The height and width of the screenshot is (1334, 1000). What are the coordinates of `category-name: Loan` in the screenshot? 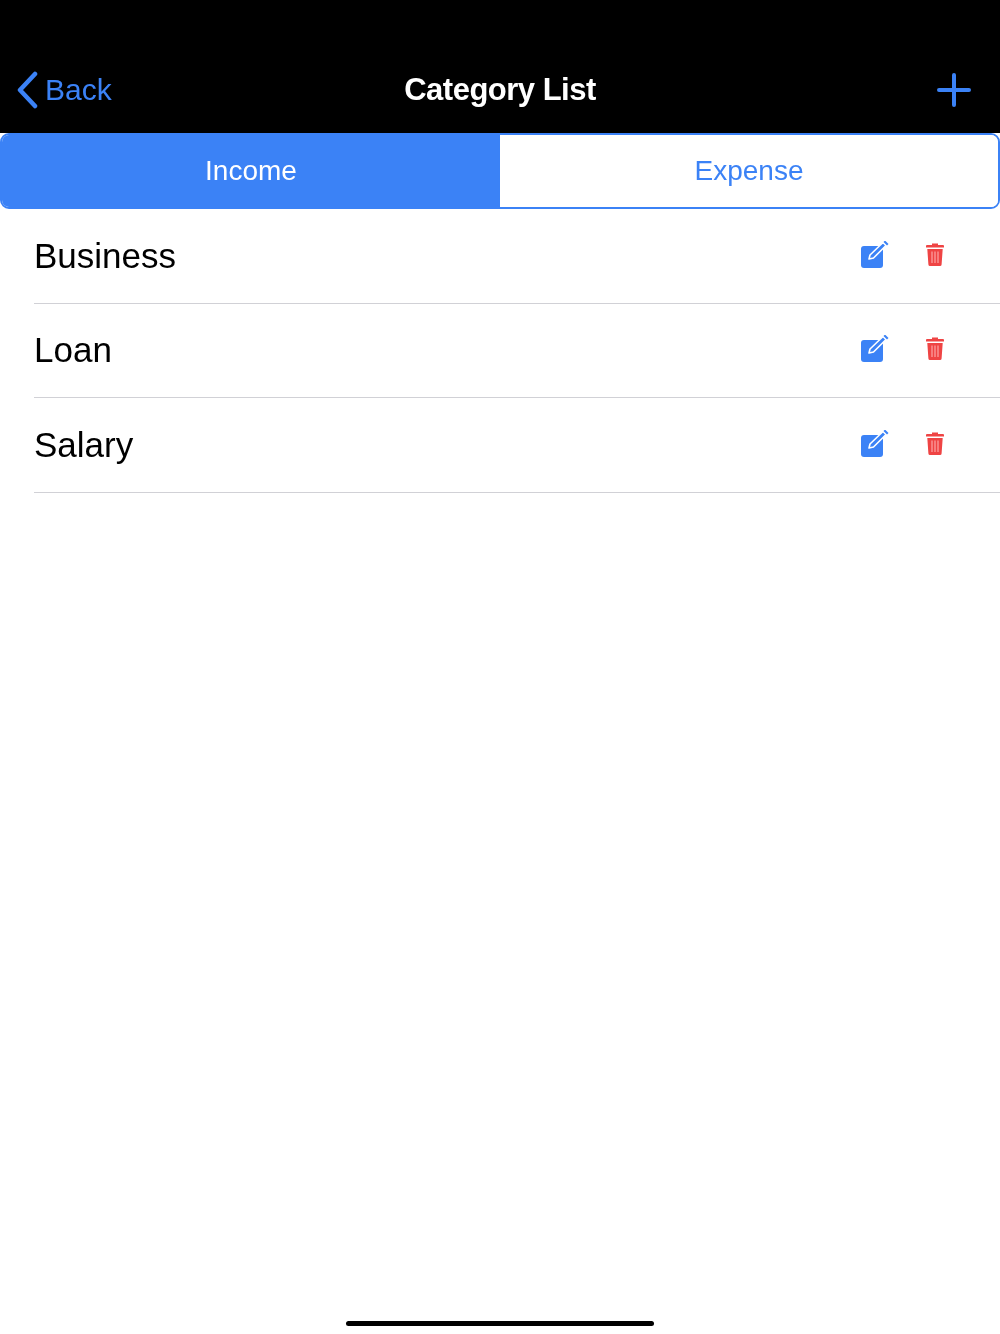 It's located at (73, 350).